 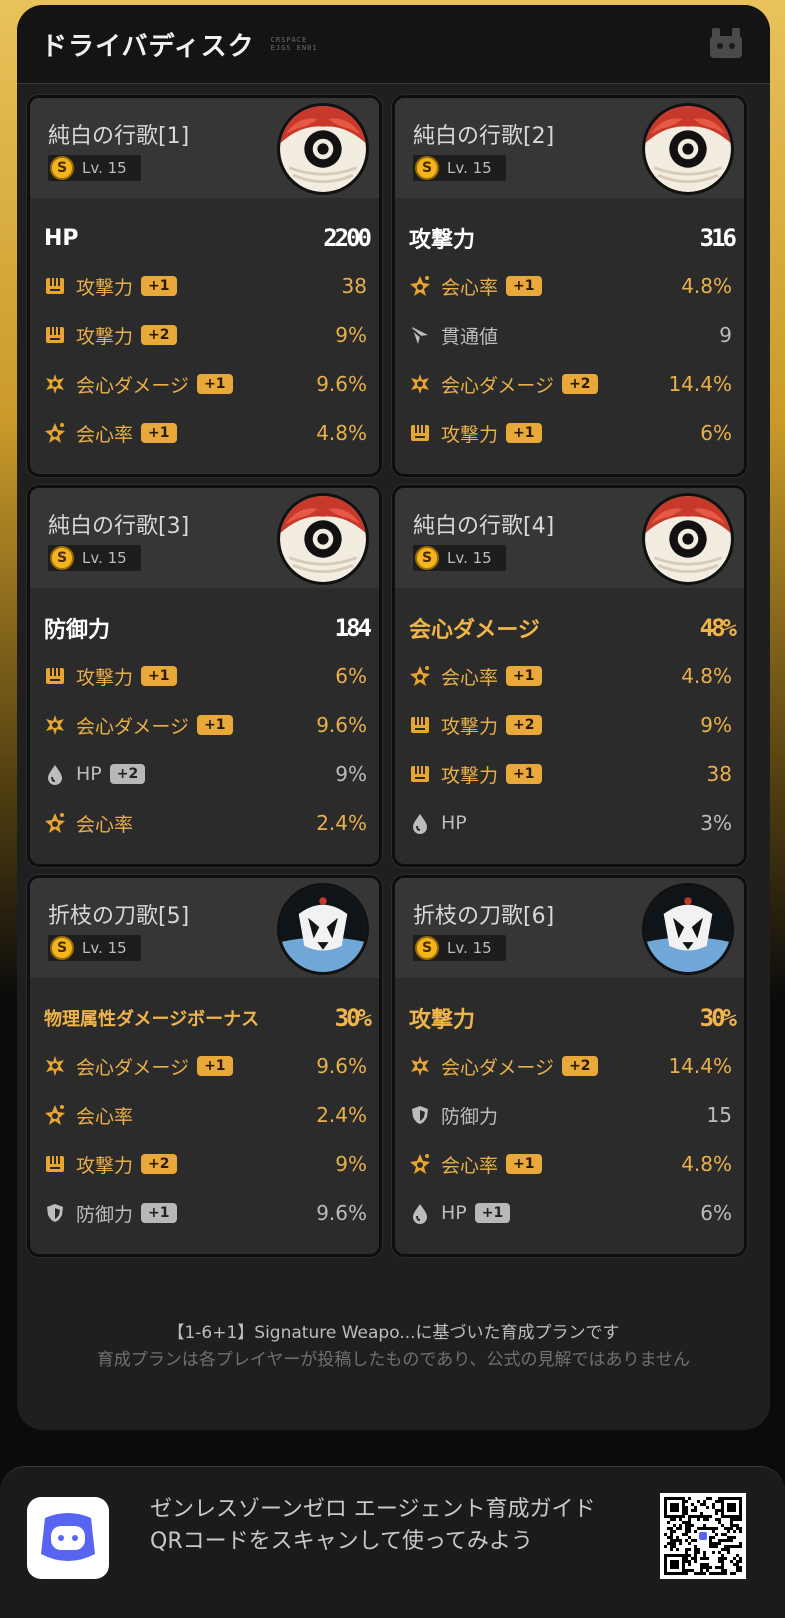 What do you see at coordinates (726, 44) in the screenshot?
I see `bangboo-icon` at bounding box center [726, 44].